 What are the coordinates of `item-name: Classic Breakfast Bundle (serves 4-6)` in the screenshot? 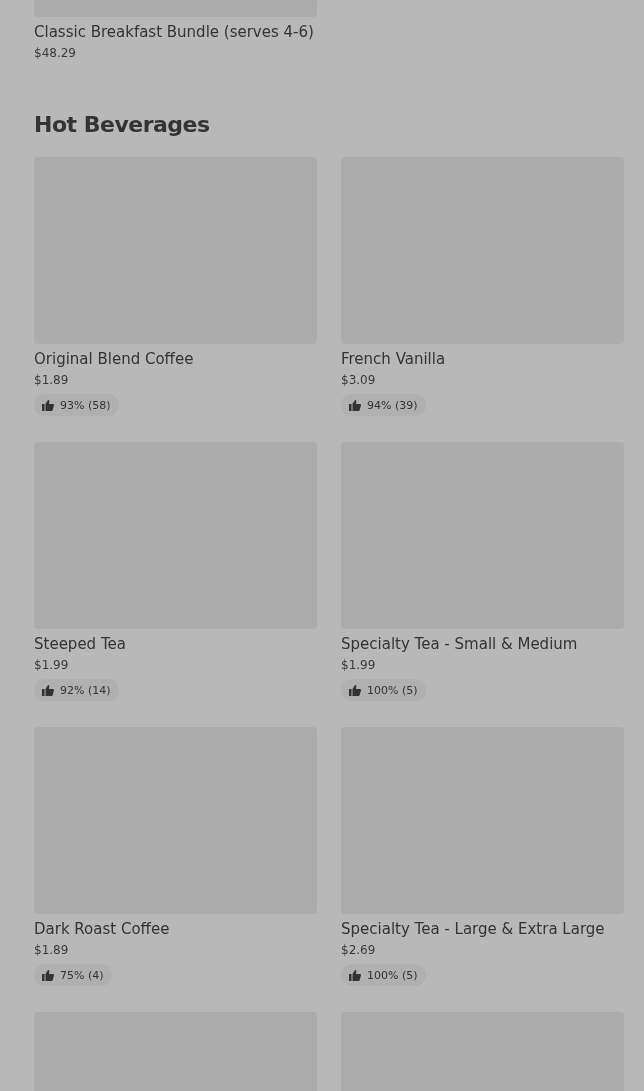 It's located at (174, 32).